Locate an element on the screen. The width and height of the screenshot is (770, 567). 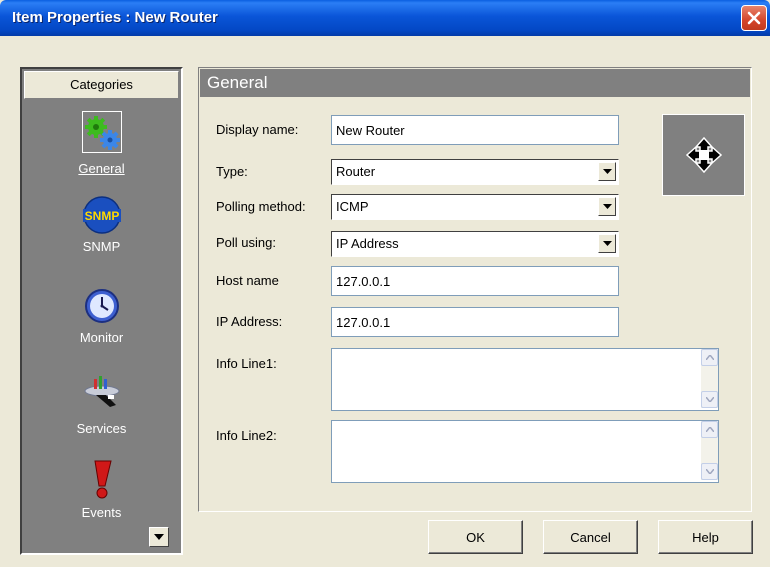
poll-using-label: Poll using: is located at coordinates (246, 242).